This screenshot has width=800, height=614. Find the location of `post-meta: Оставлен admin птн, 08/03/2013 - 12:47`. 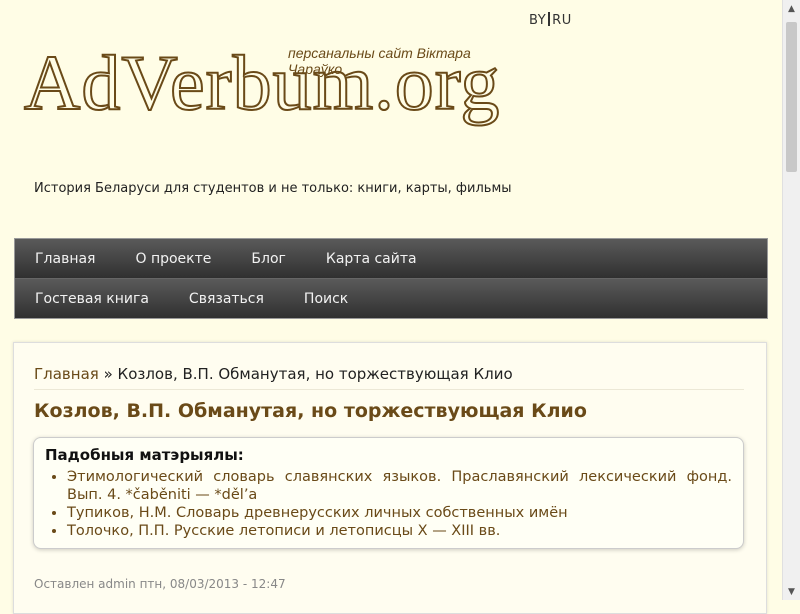

post-meta: Оставлен admin птн, 08/03/2013 - 12:47 is located at coordinates (160, 584).